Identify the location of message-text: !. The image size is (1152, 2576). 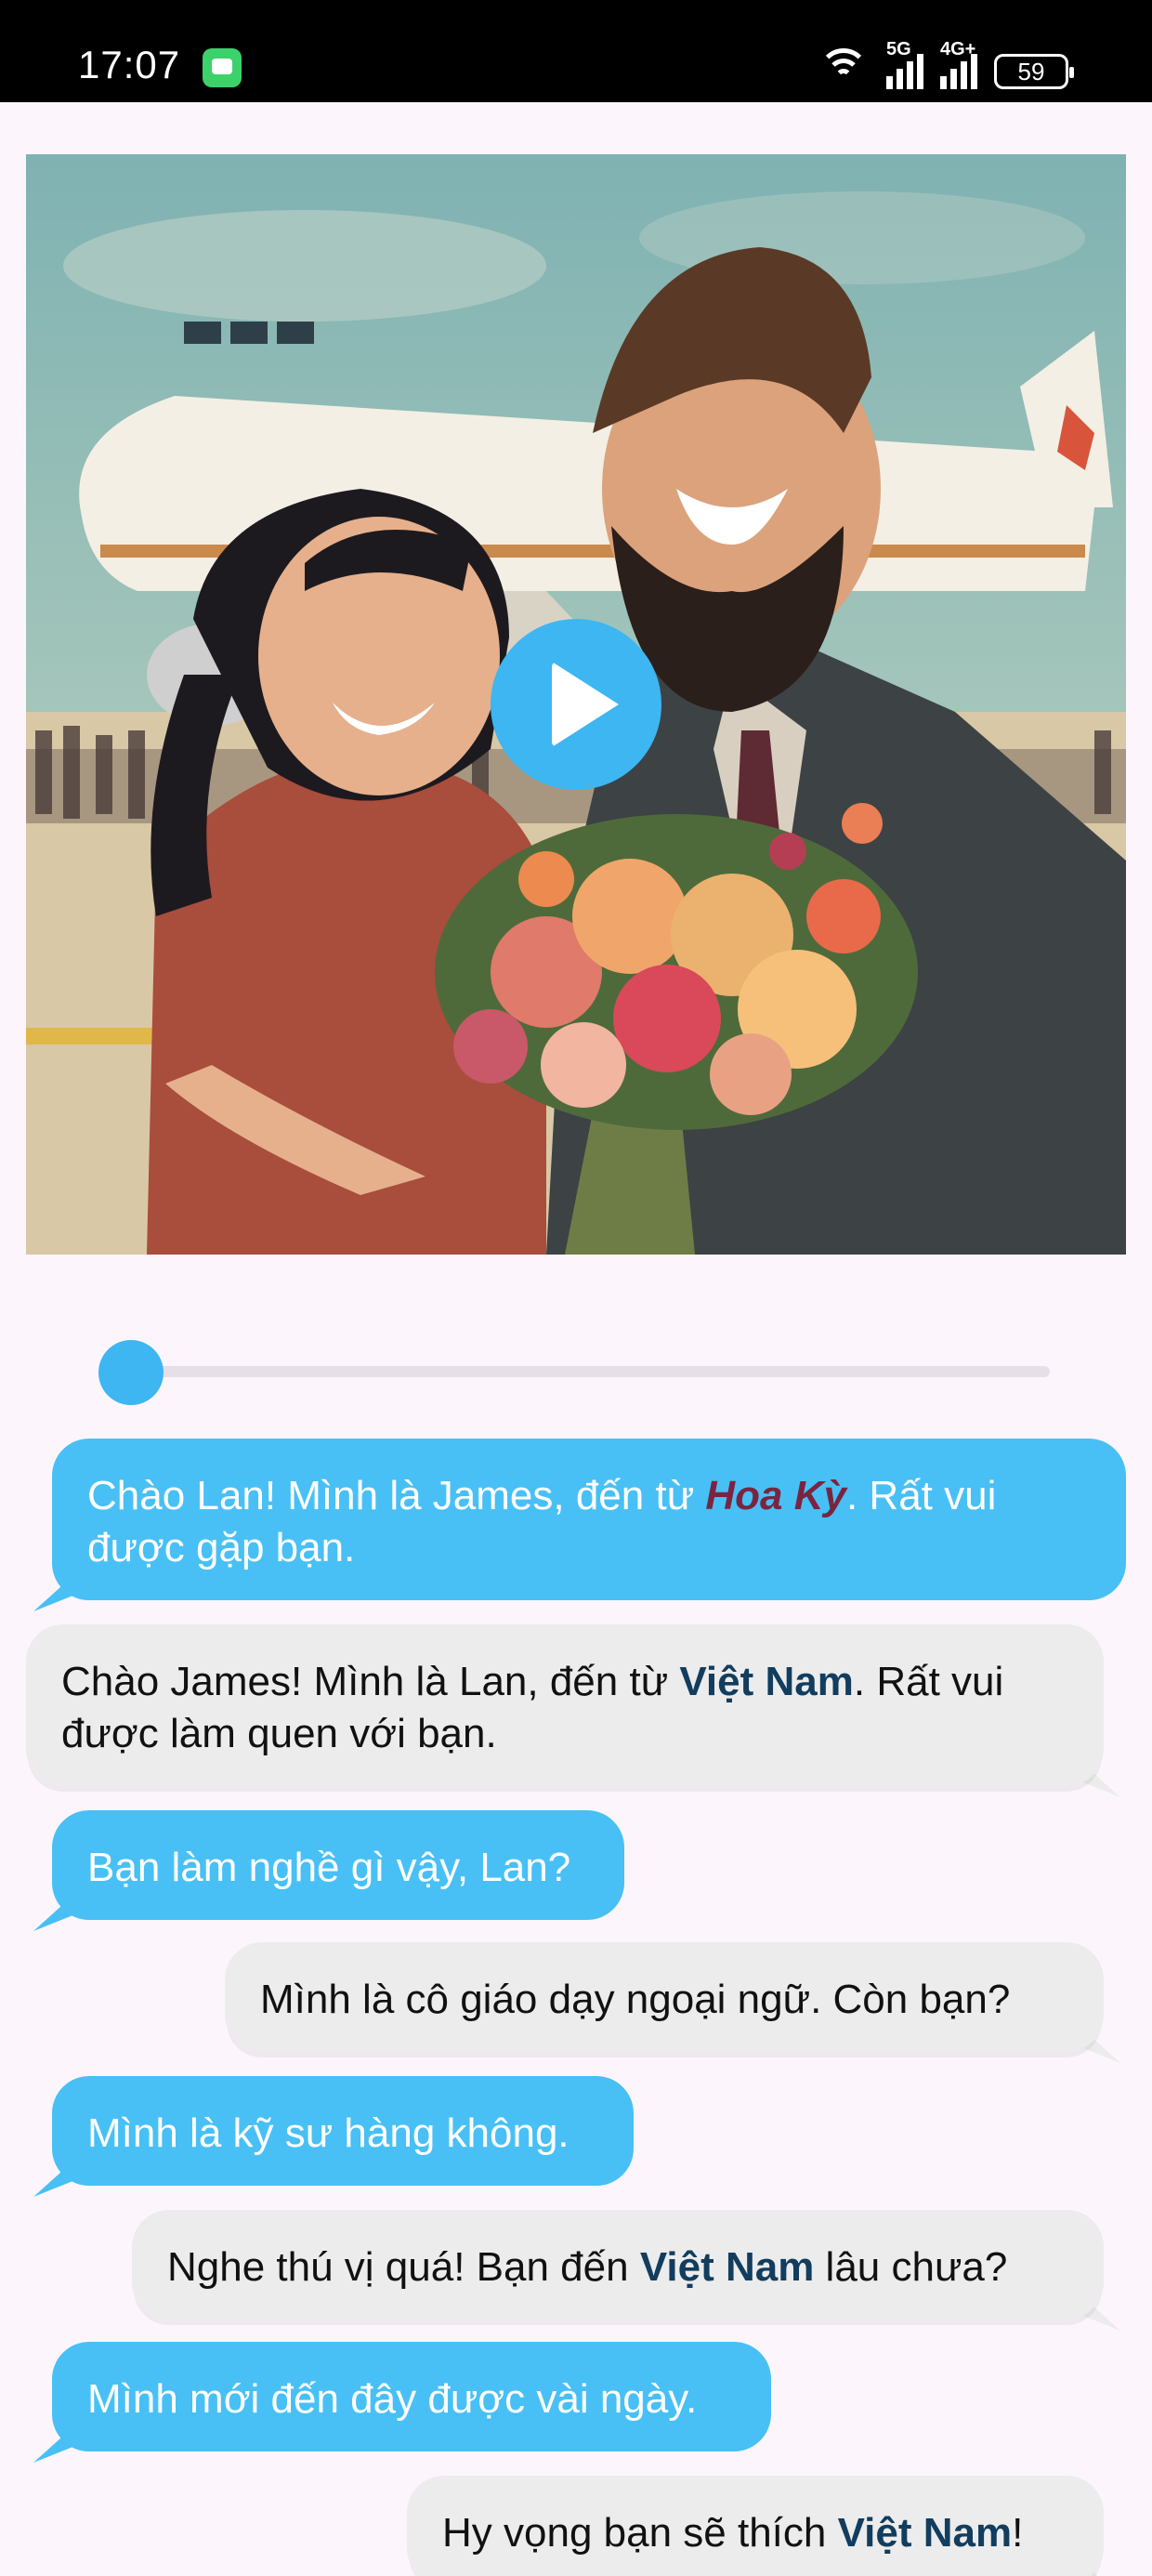
(1018, 2533).